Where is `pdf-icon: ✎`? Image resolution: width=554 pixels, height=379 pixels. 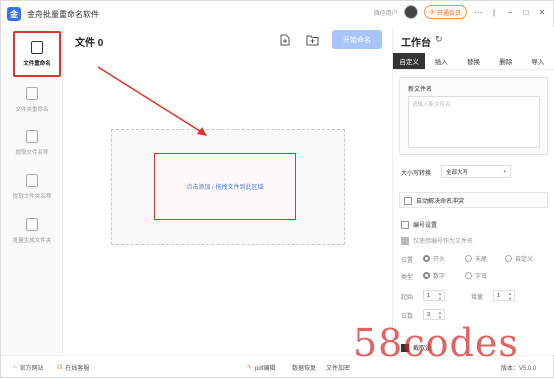
pdf-icon: ✎ is located at coordinates (250, 367).